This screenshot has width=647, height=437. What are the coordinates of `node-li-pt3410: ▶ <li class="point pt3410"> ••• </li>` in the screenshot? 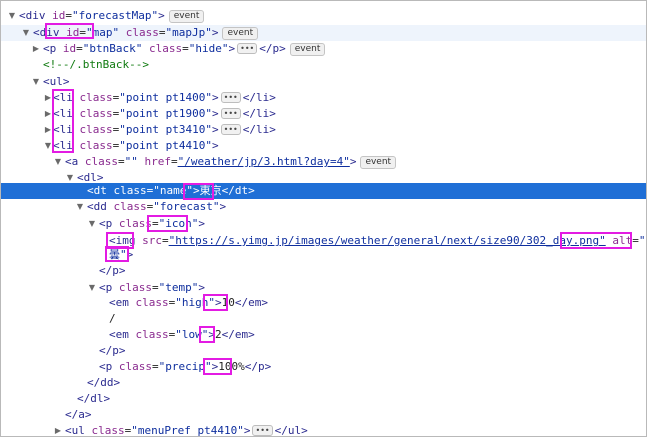 It's located at (323, 130).